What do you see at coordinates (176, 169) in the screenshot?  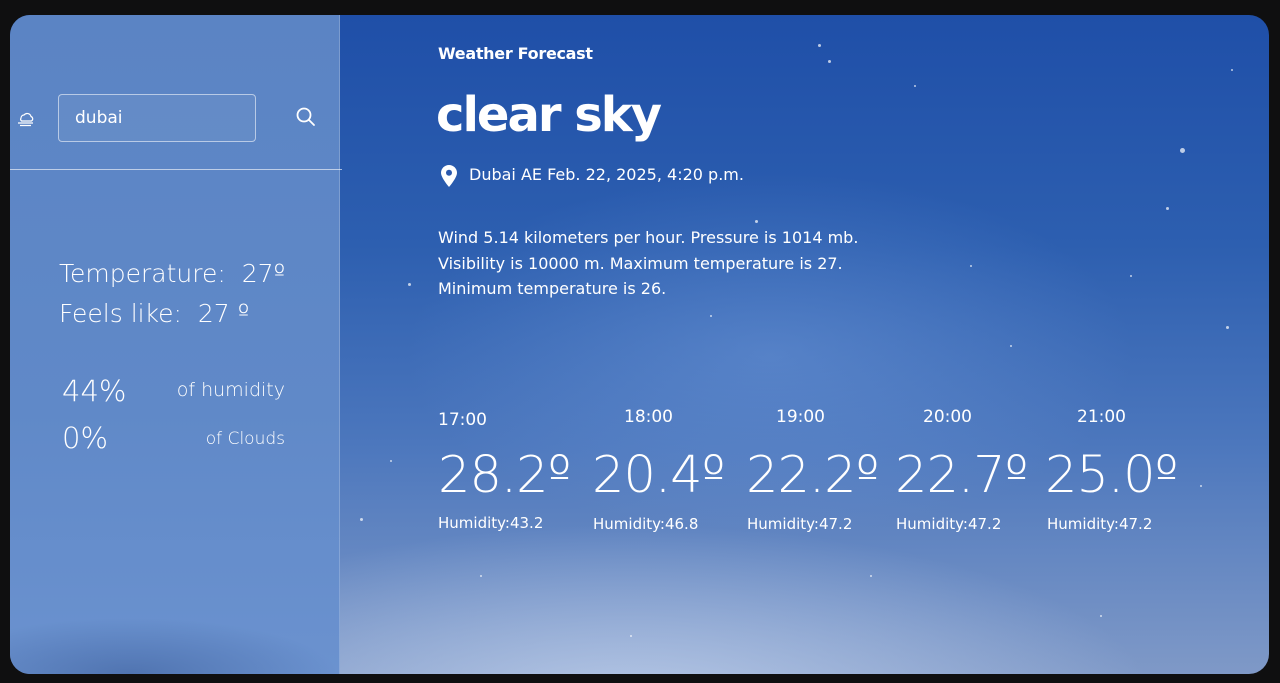 I see `sidebar-divider` at bounding box center [176, 169].